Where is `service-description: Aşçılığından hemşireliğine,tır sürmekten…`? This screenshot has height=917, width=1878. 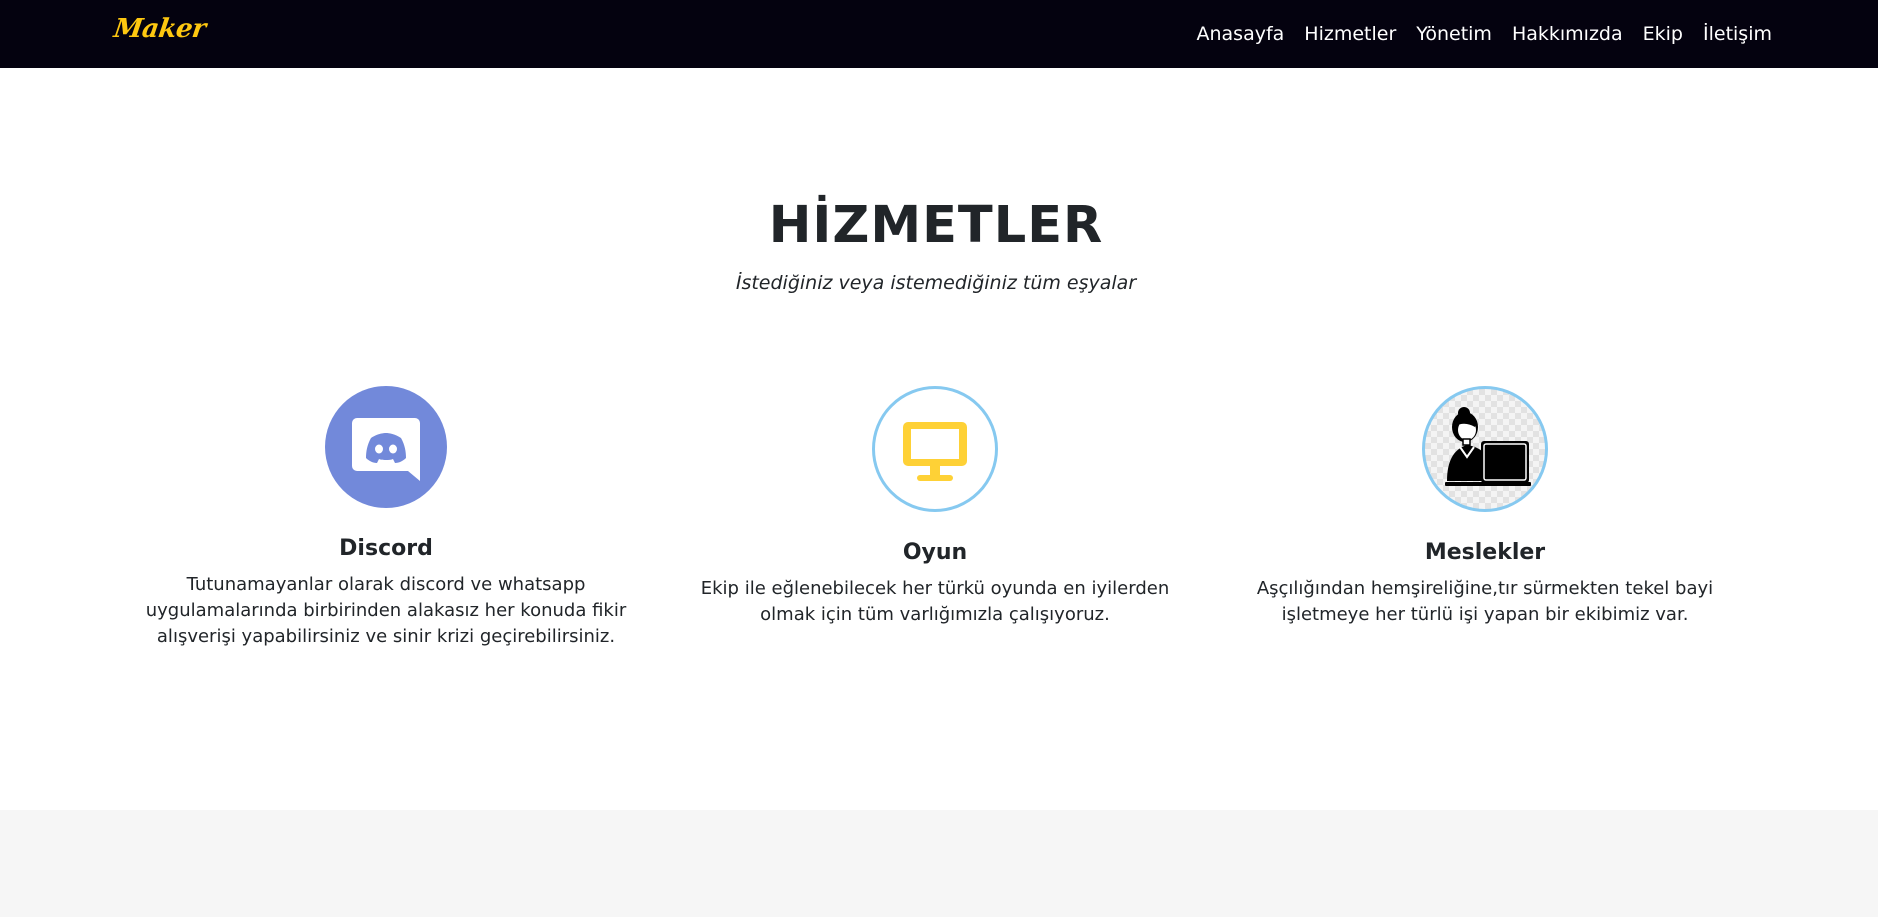 service-description: Aşçılığından hemşireliğine,tır sürmekten… is located at coordinates (1485, 601).